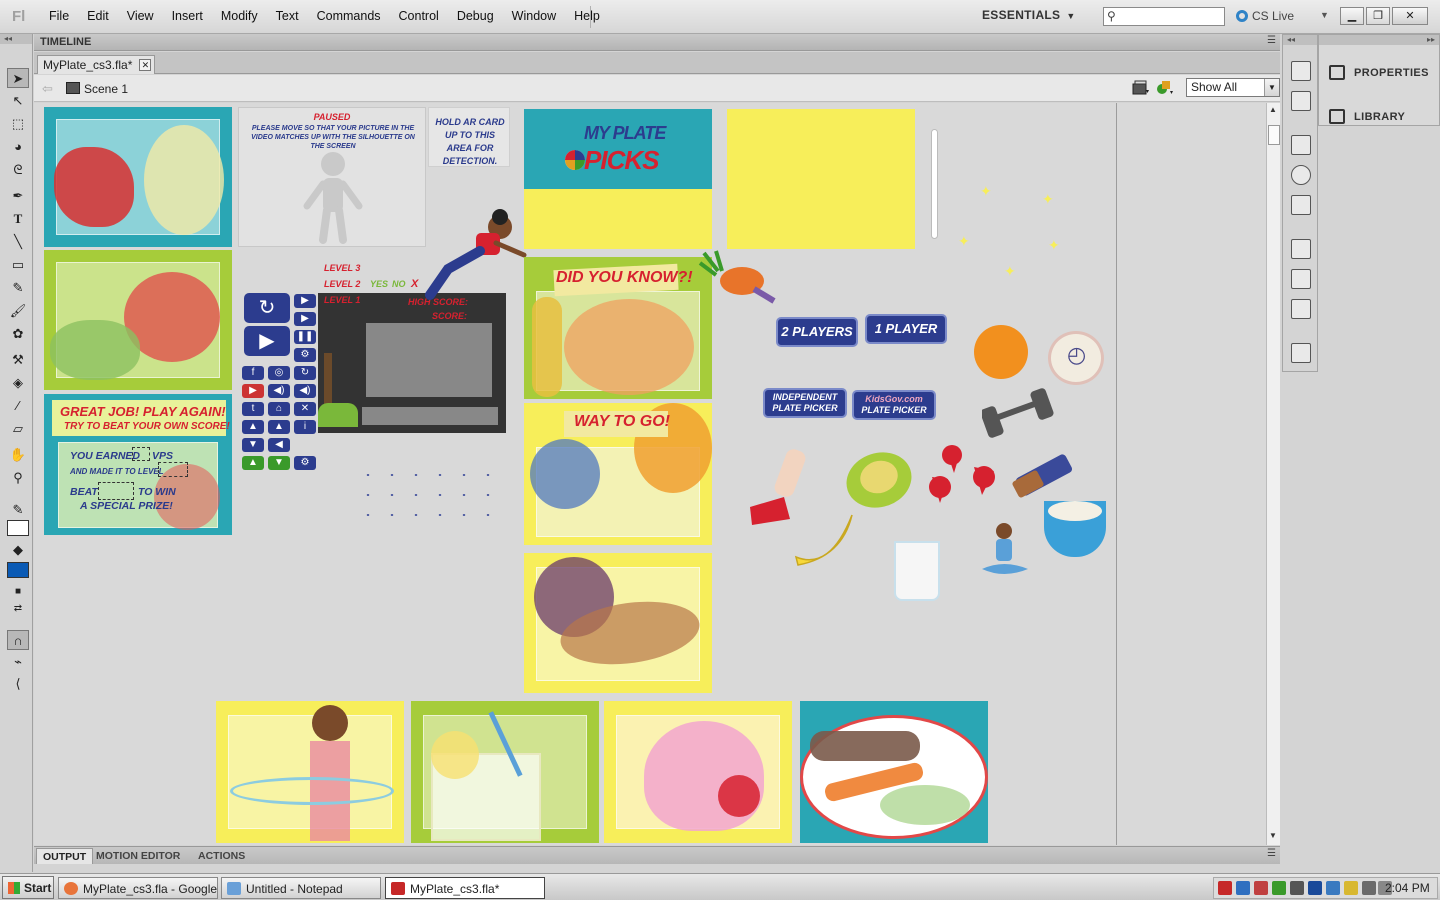 This screenshot has width=1440, height=900. I want to click on sound-on-button: ◀), so click(305, 391).